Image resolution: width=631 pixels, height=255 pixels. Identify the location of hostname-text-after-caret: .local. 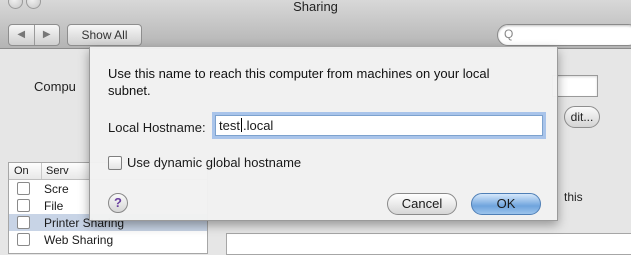
(258, 125).